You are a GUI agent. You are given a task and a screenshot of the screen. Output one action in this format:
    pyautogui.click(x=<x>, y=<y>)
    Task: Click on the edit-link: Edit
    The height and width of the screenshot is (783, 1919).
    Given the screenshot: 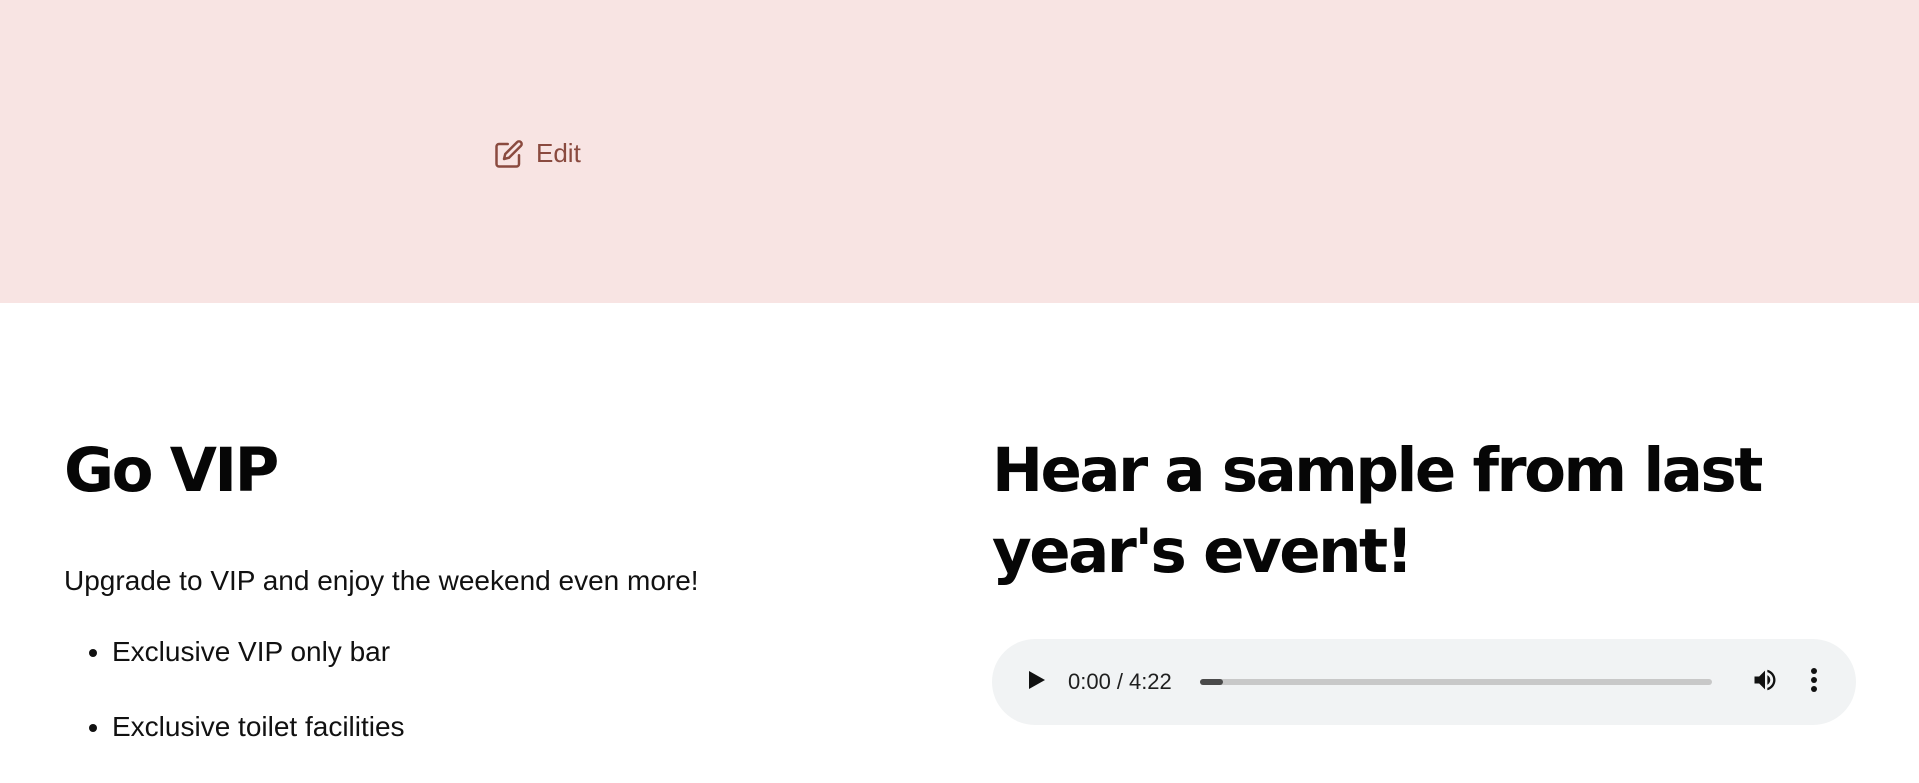 What is the action you would take?
    pyautogui.click(x=537, y=153)
    